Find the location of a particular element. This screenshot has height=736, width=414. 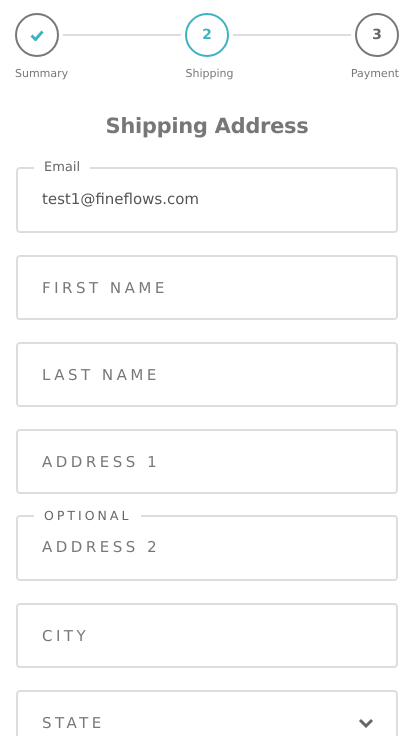

input-field: LAST NAME is located at coordinates (207, 374).